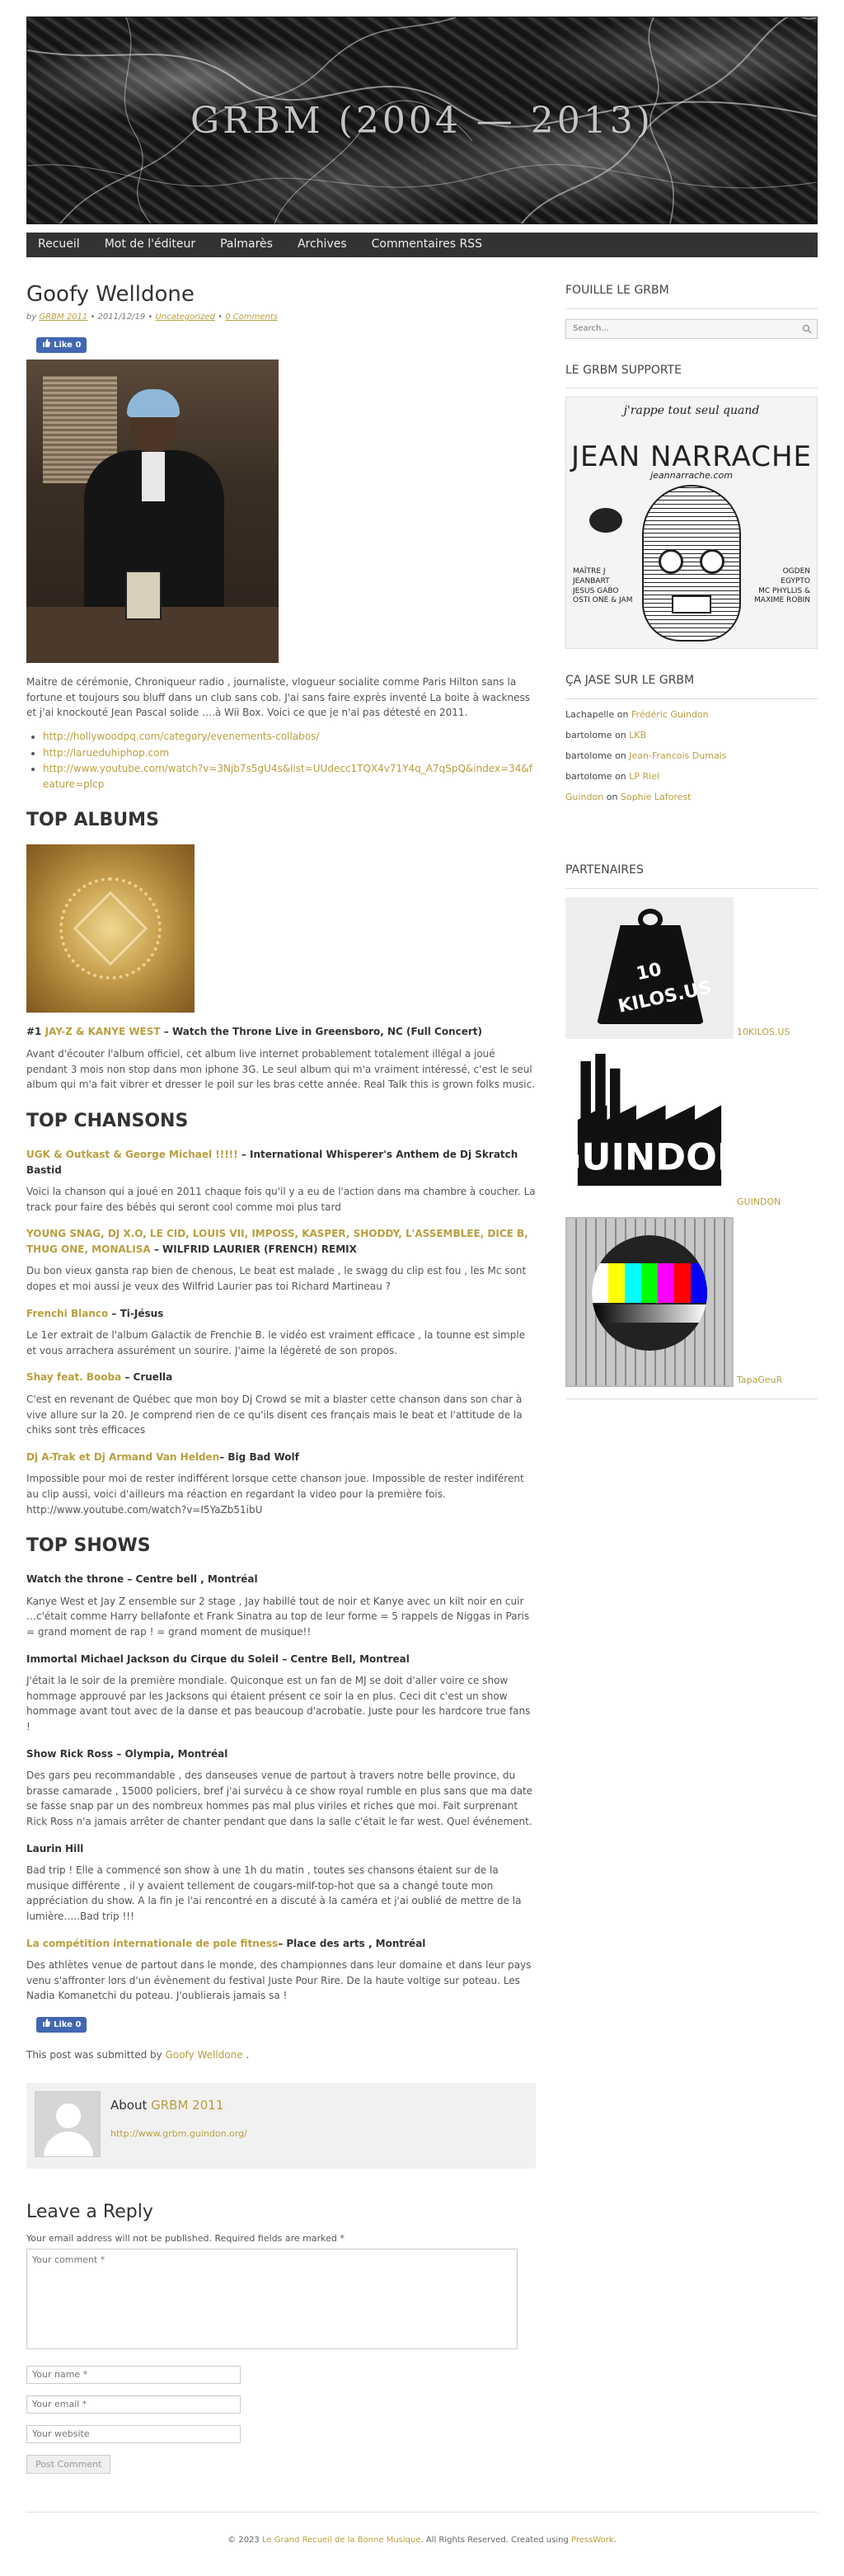 The height and width of the screenshot is (2576, 844). I want to click on song-title: – Ti-Jésus, so click(136, 1313).